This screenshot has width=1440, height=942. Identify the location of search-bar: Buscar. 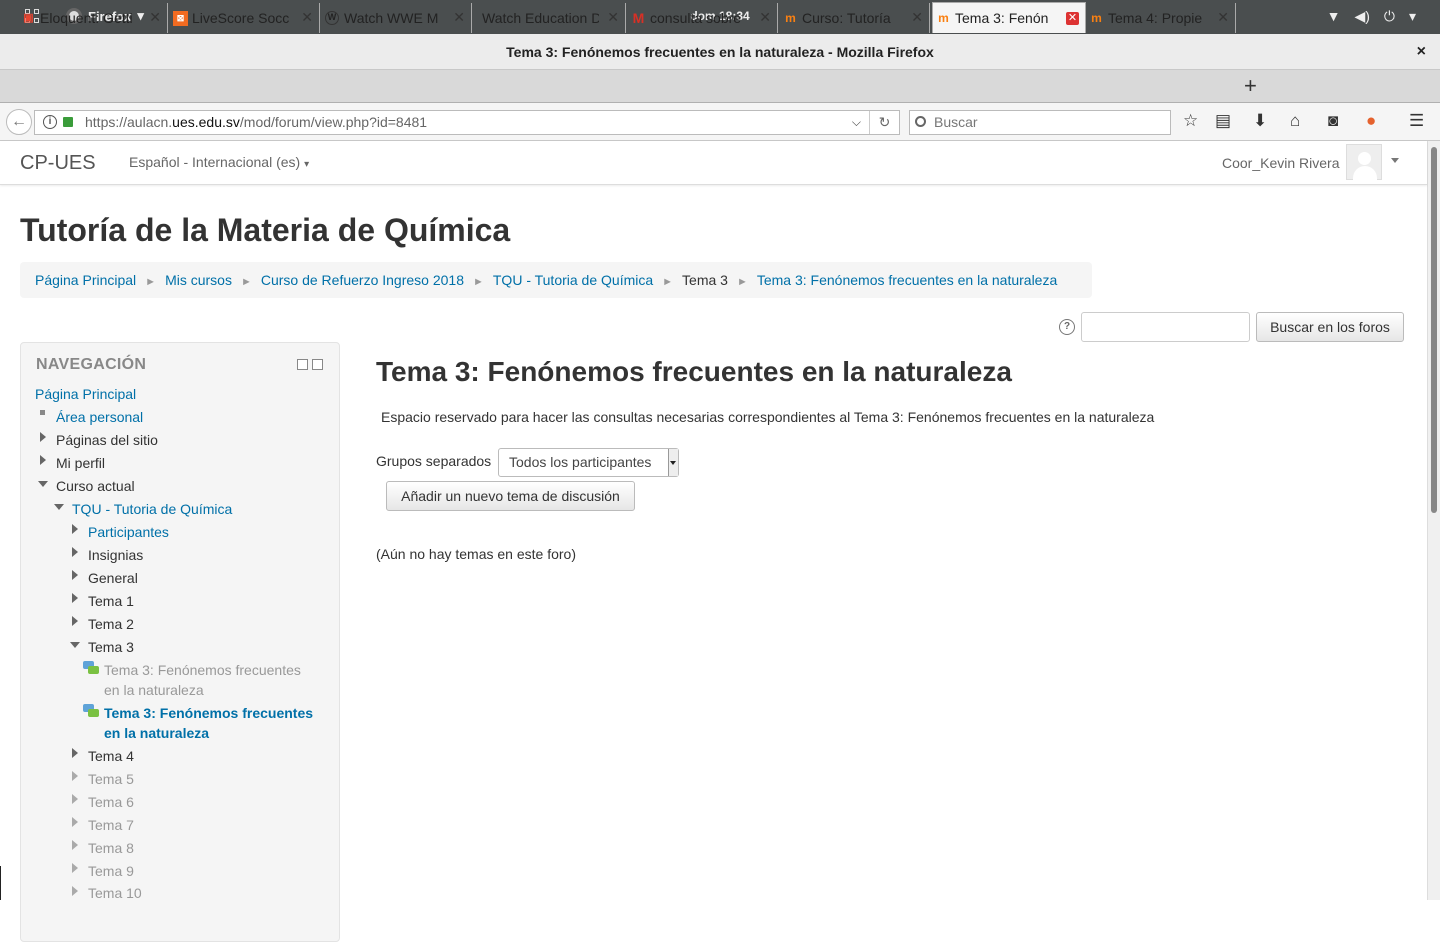
(1040, 122).